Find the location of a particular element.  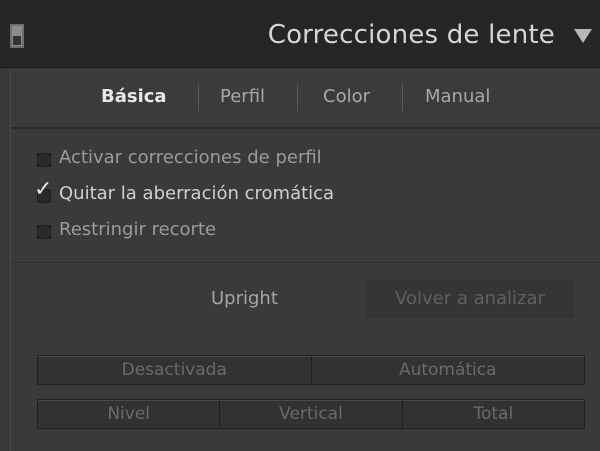

upright-mode-buttons: Desactivada Automática is located at coordinates (311, 370).